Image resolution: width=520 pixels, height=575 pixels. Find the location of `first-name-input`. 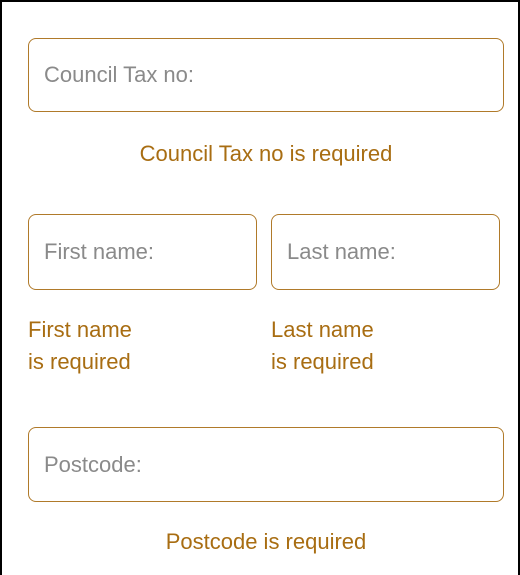

first-name-input is located at coordinates (150, 252).